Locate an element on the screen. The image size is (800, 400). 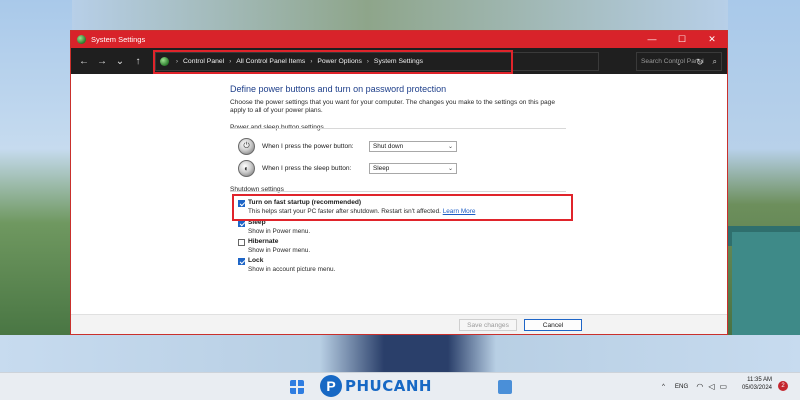
tray-overflow-chevron-icon: ^ is located at coordinates (663, 386).